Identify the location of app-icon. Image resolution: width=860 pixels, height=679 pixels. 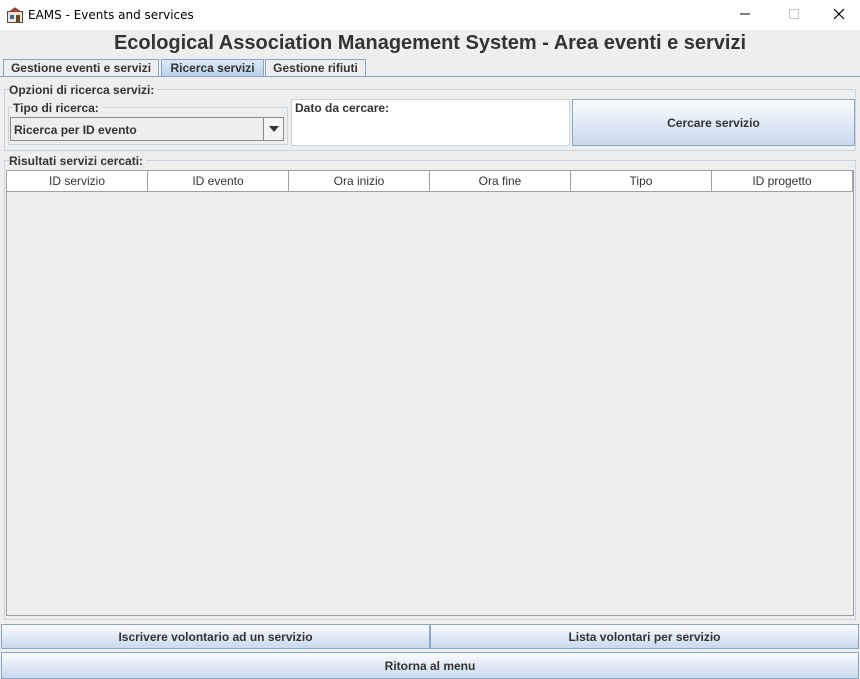
(15, 15).